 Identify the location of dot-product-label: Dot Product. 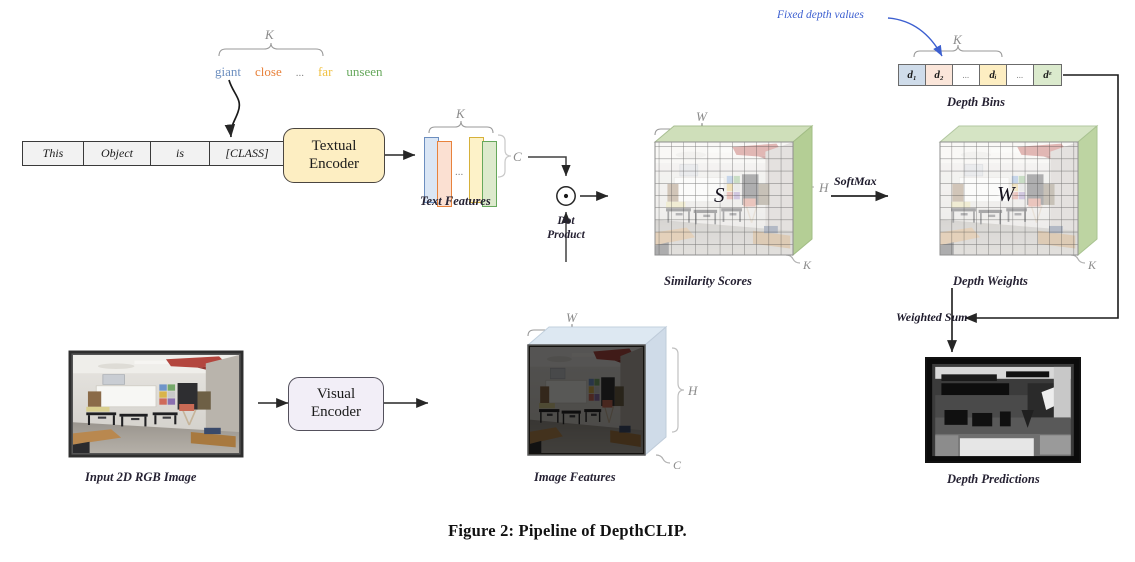
(566, 228).